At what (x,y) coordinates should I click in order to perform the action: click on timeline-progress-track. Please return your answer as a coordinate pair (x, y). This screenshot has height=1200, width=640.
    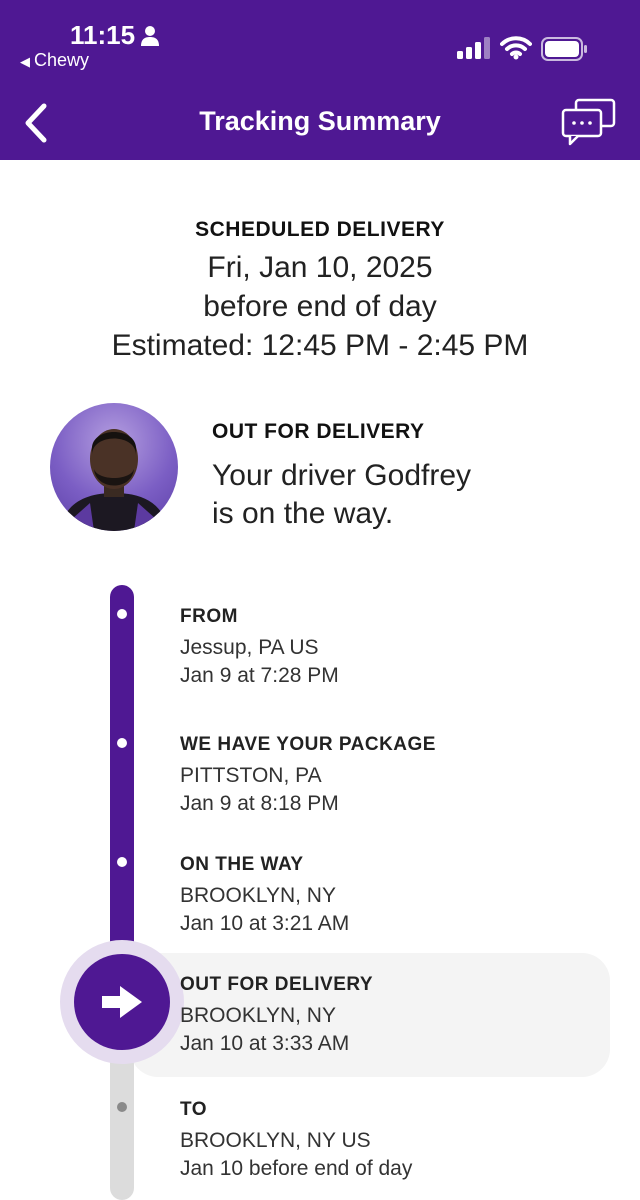
    Looking at the image, I should click on (122, 772).